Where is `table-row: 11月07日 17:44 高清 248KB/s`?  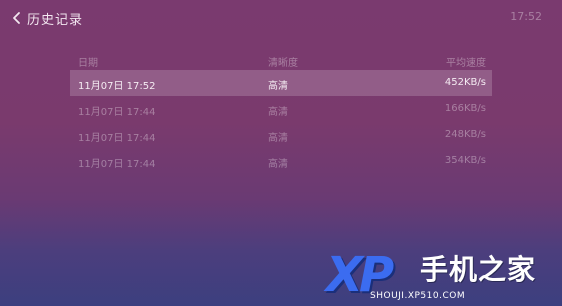
table-row: 11月07日 17:44 高清 248KB/s is located at coordinates (281, 135).